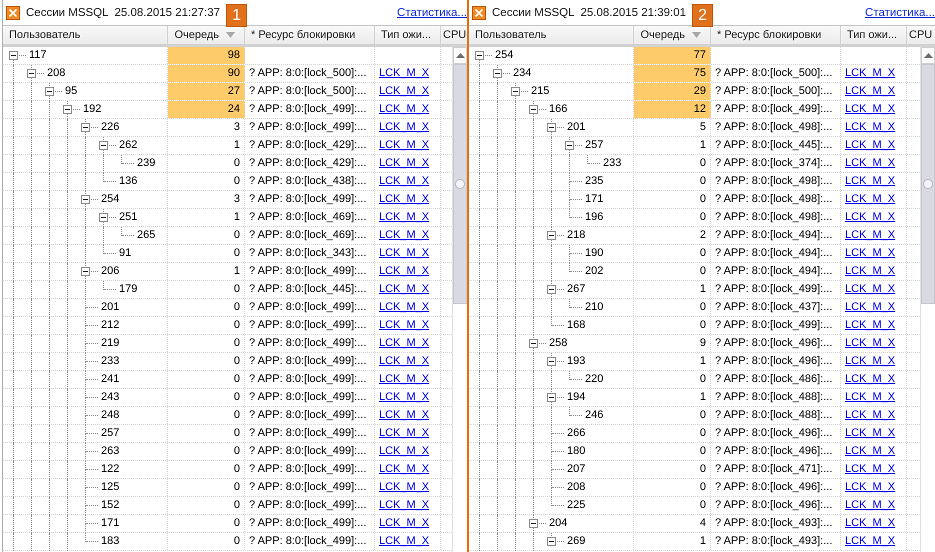 The image size is (935, 552). I want to click on queue-cell: 90, so click(206, 73).